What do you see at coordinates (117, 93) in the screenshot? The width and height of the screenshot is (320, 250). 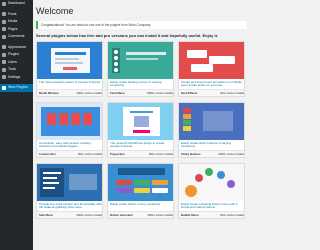 I see `plugin-name: Float Menu` at bounding box center [117, 93].